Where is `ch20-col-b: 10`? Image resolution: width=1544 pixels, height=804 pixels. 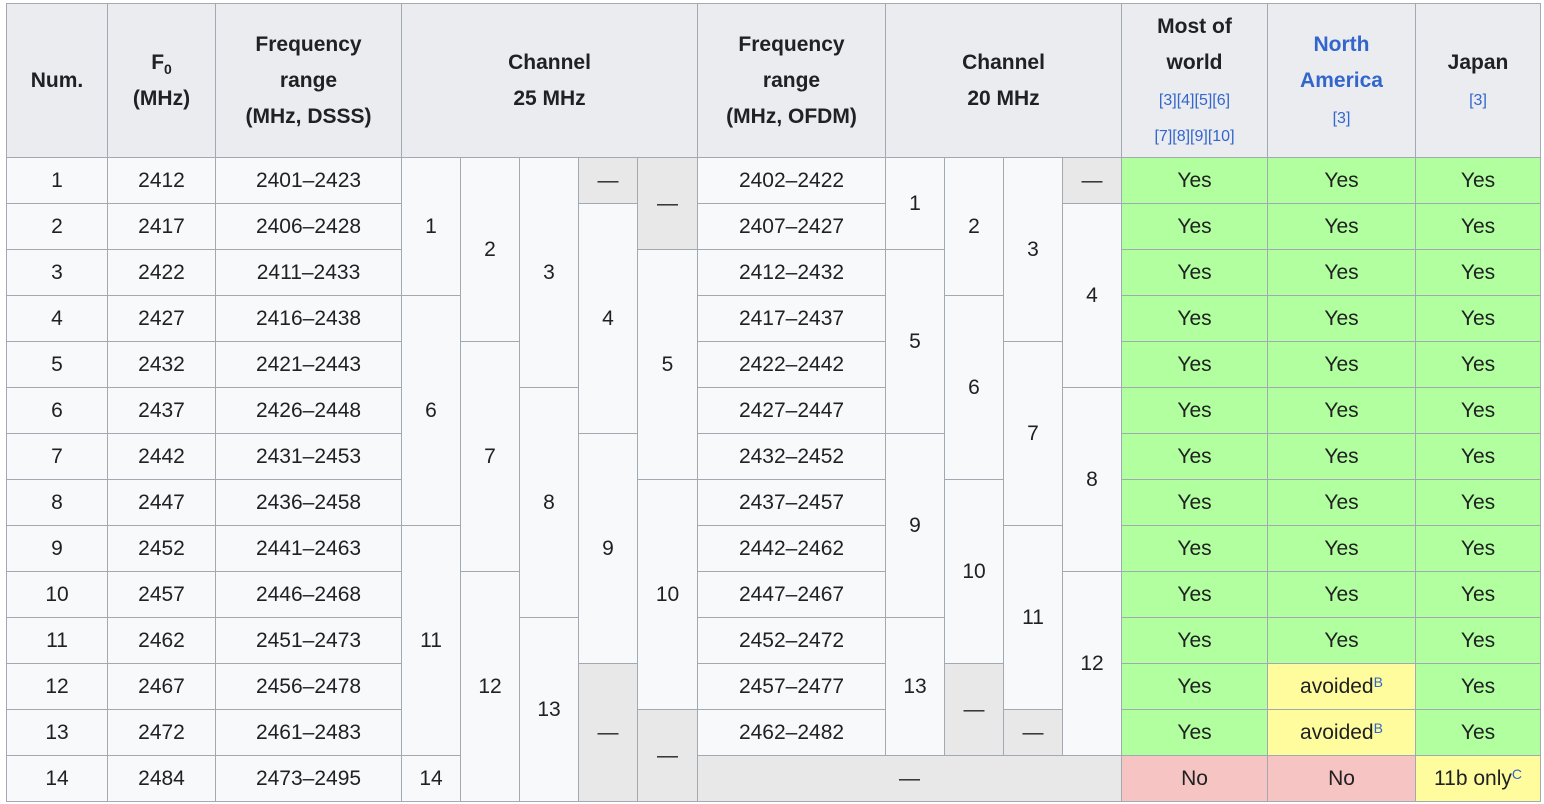
ch20-col-b: 10 is located at coordinates (974, 571).